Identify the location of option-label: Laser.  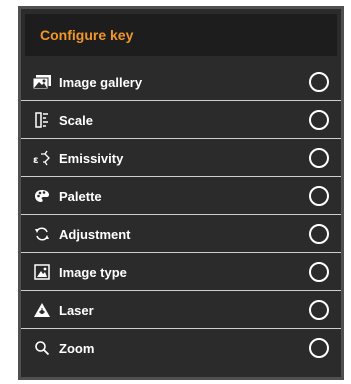
(76, 310).